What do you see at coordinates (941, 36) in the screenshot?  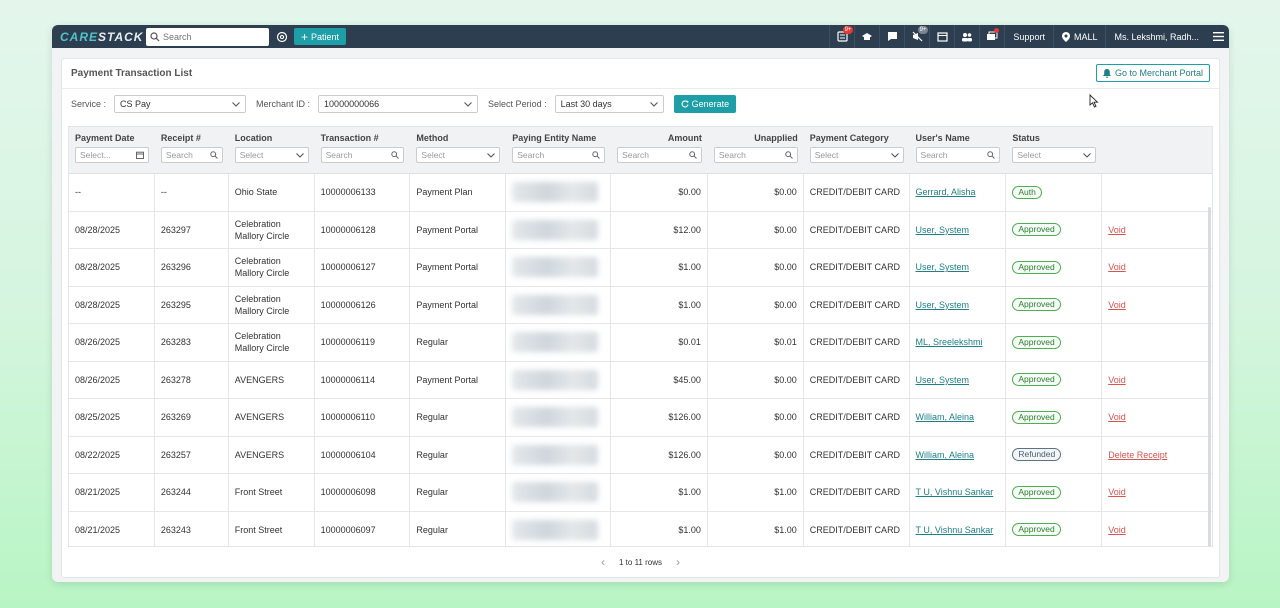 I see `calendar-icon` at bounding box center [941, 36].